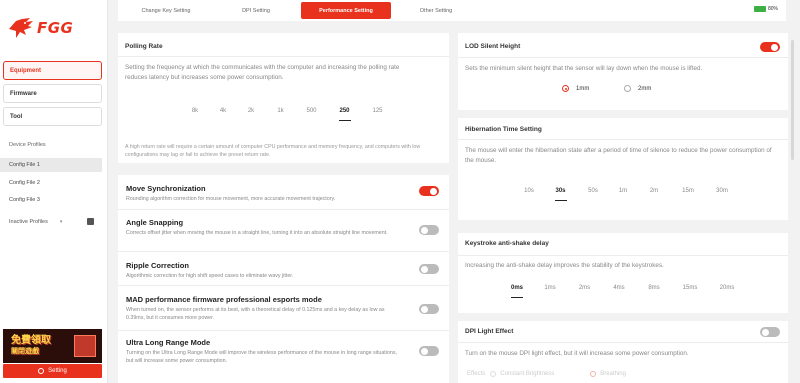  Describe the element at coordinates (51, 221) in the screenshot. I see `inactive-profiles-row: Inactive Profiles ▾` at that location.